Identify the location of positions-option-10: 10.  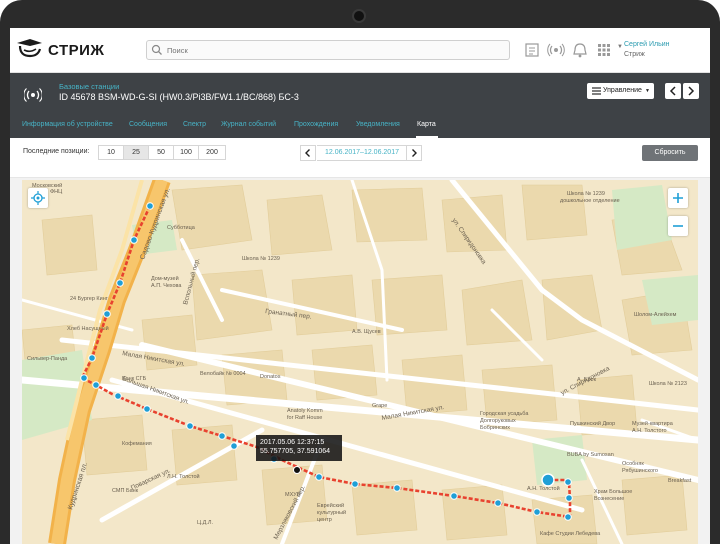
(111, 152).